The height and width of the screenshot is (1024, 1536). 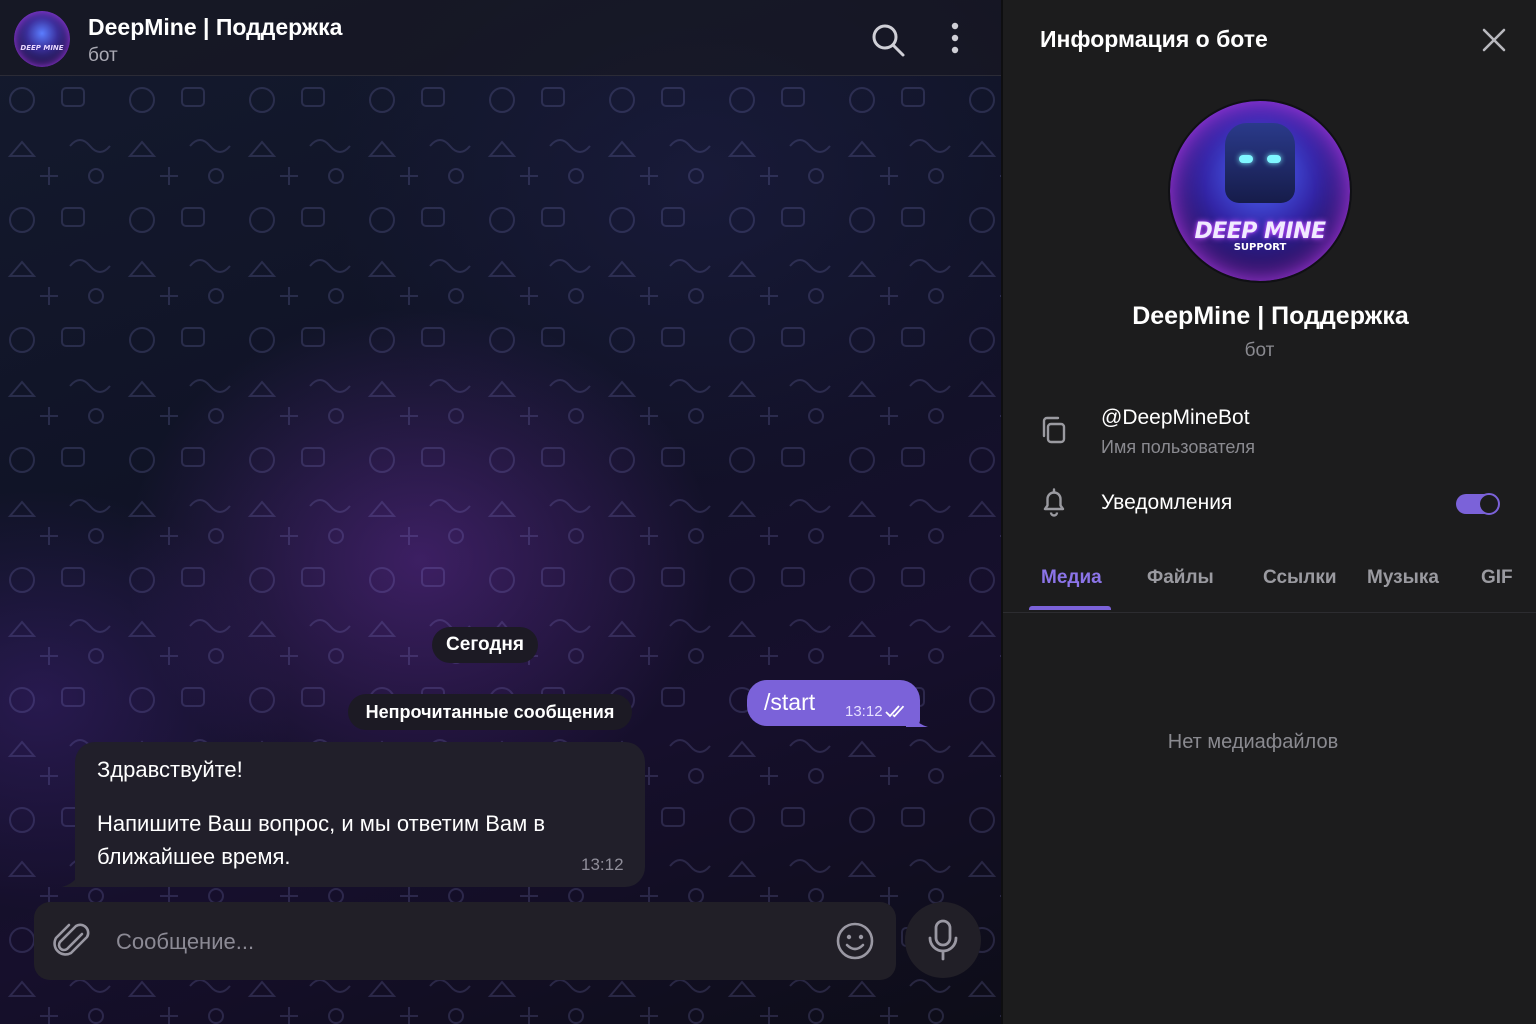 What do you see at coordinates (1260, 247) in the screenshot?
I see `avatar-logo-subtext: SUPPORT` at bounding box center [1260, 247].